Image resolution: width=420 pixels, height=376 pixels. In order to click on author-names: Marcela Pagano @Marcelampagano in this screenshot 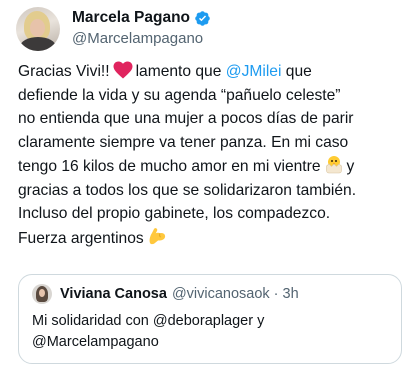, I will do `click(141, 27)`.